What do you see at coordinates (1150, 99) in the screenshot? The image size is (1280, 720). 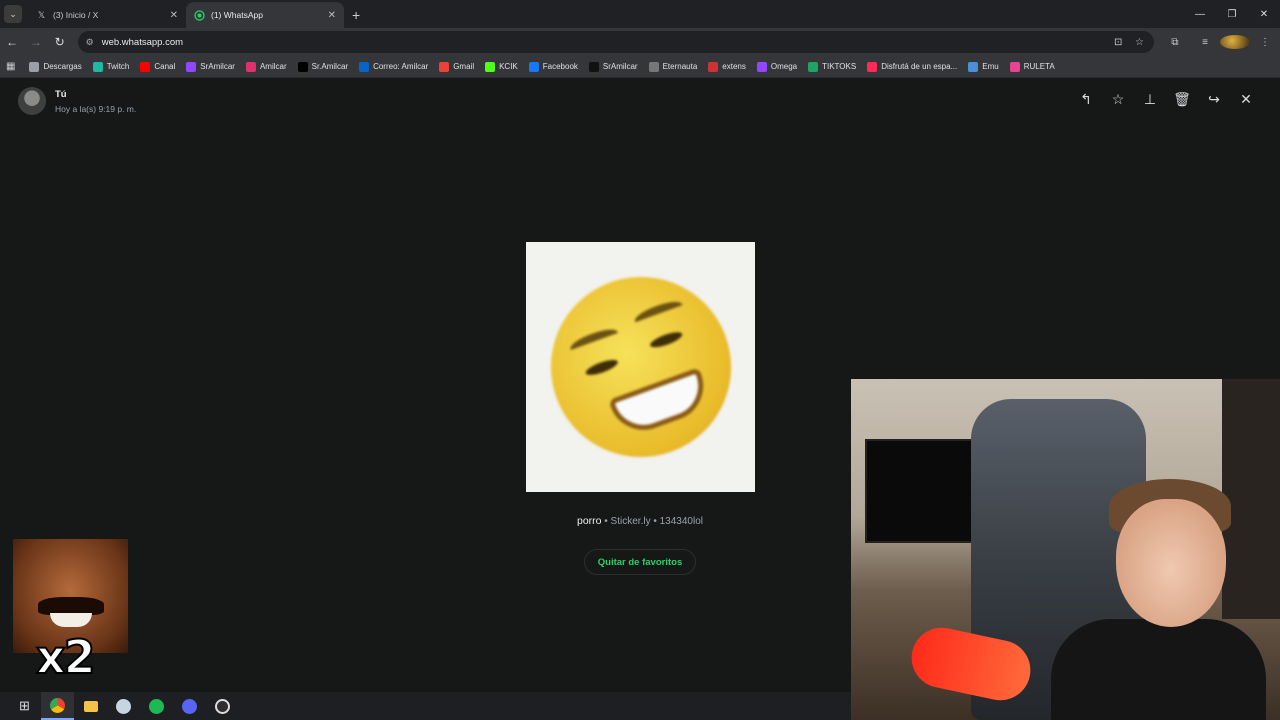 I see `pin-icon: ⊥` at bounding box center [1150, 99].